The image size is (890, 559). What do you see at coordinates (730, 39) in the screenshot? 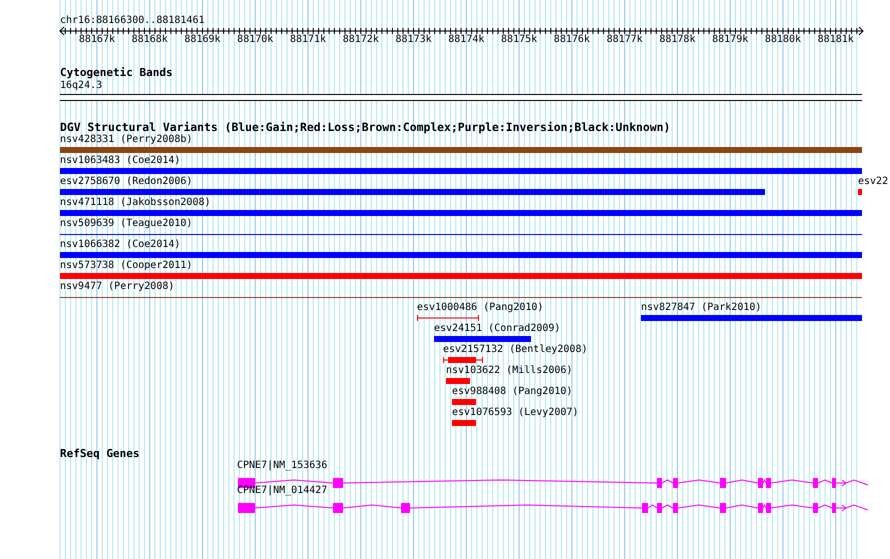
I see `ruler-tick-label: 88179k` at bounding box center [730, 39].